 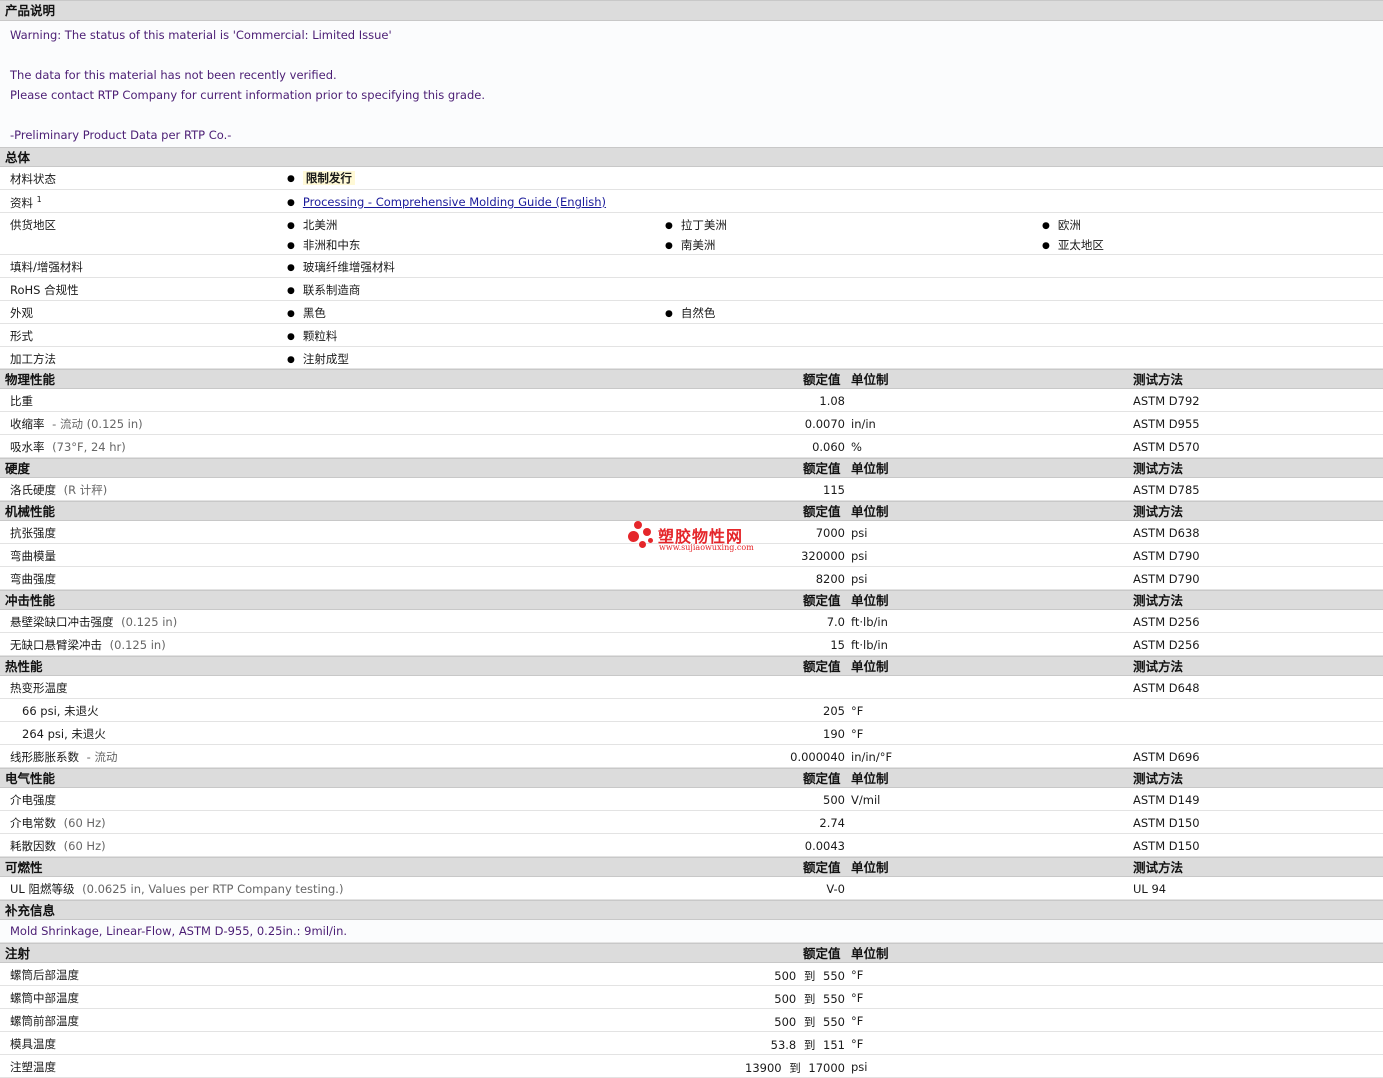 What do you see at coordinates (869, 645) in the screenshot?
I see `property-unit: ft·lb/in` at bounding box center [869, 645].